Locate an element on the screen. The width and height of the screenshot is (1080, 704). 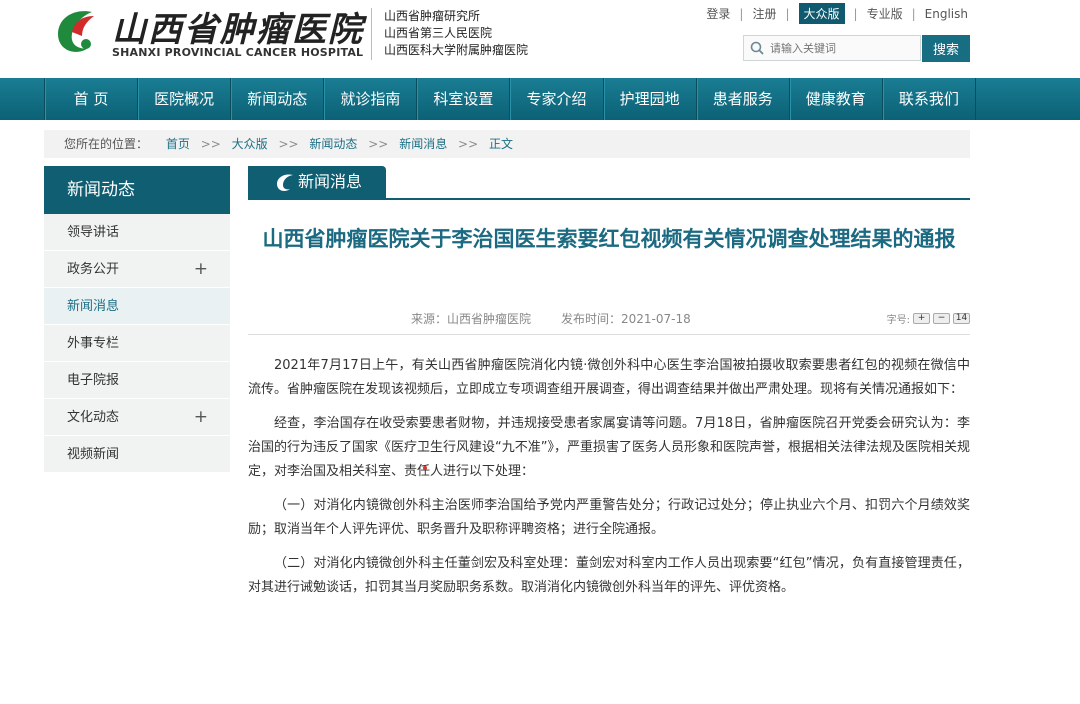
nav-news: 新闻动态 is located at coordinates (278, 99).